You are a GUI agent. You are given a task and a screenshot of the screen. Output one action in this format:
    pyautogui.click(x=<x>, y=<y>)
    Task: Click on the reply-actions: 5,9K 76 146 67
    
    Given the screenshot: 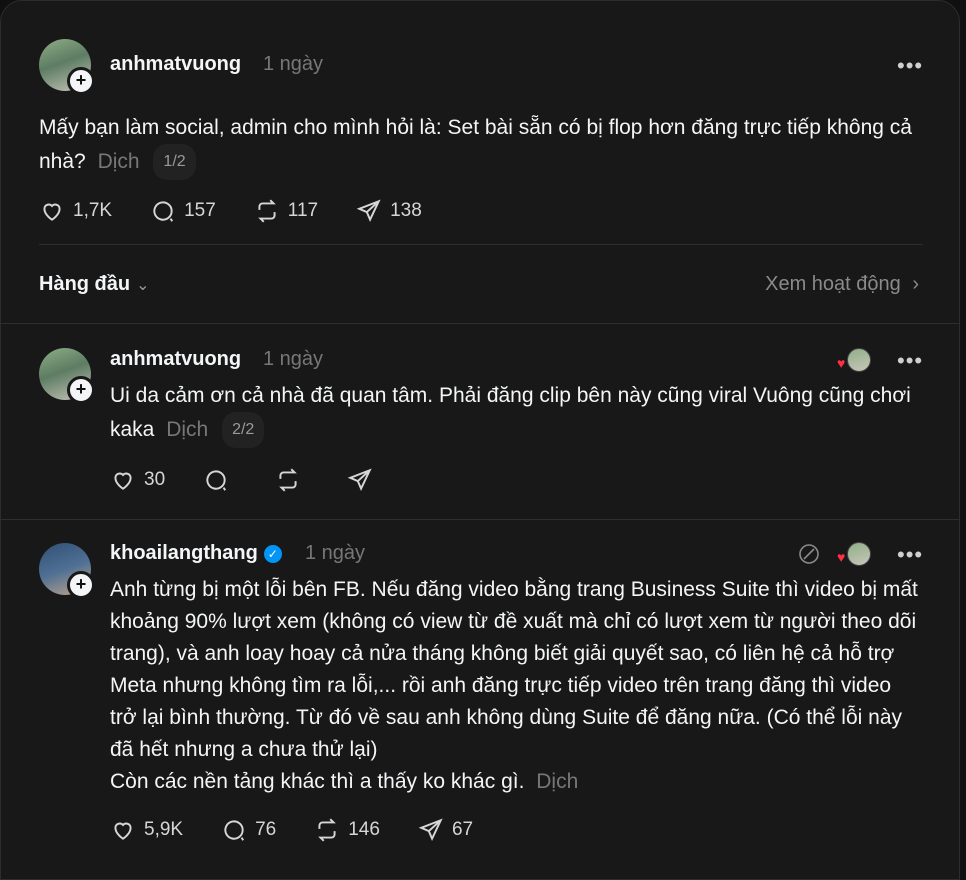 What is the action you would take?
    pyautogui.click(x=310, y=830)
    